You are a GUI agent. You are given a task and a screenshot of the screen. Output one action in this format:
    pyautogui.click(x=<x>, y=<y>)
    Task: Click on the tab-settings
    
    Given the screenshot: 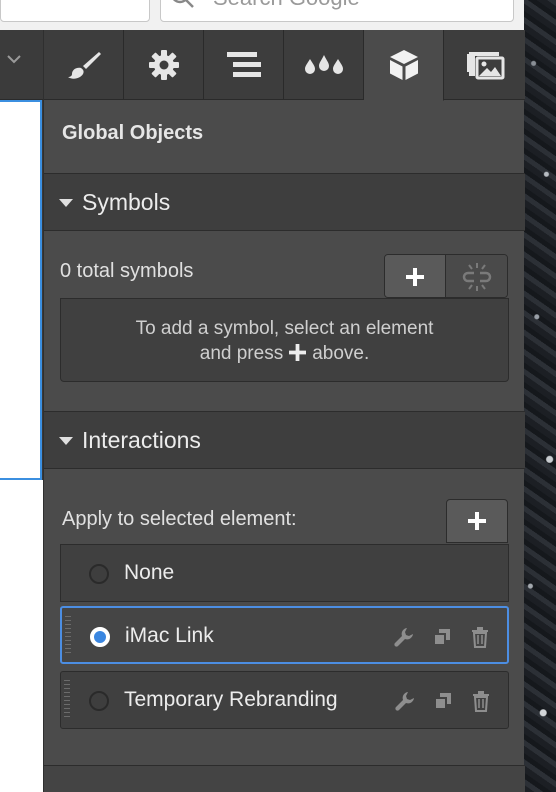 What is the action you would take?
    pyautogui.click(x=164, y=65)
    